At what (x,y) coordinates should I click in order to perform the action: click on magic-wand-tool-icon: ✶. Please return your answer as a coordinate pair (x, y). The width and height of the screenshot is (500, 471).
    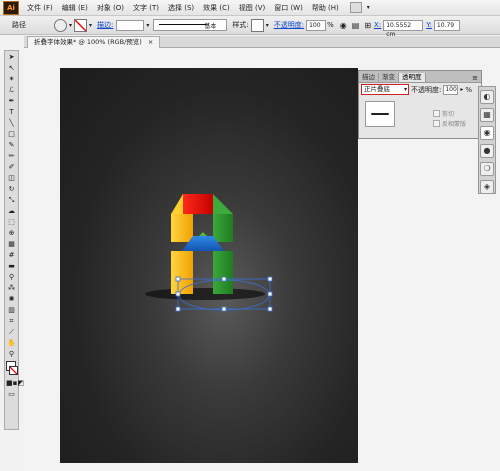
    Looking at the image, I should click on (11, 79).